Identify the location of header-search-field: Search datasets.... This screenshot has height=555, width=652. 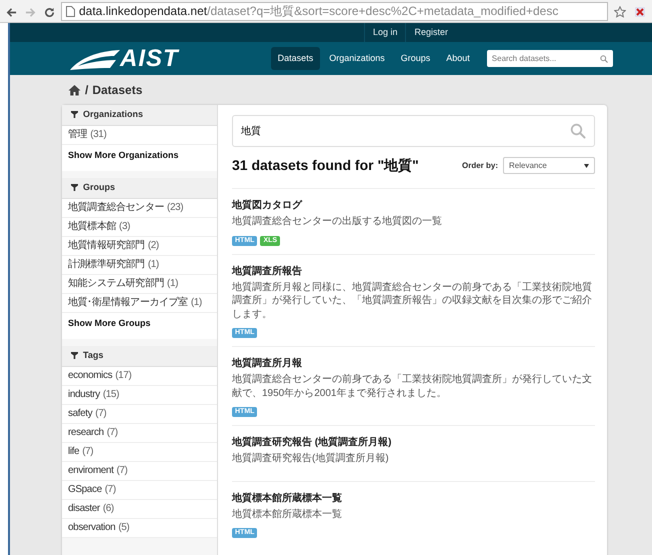
(549, 58).